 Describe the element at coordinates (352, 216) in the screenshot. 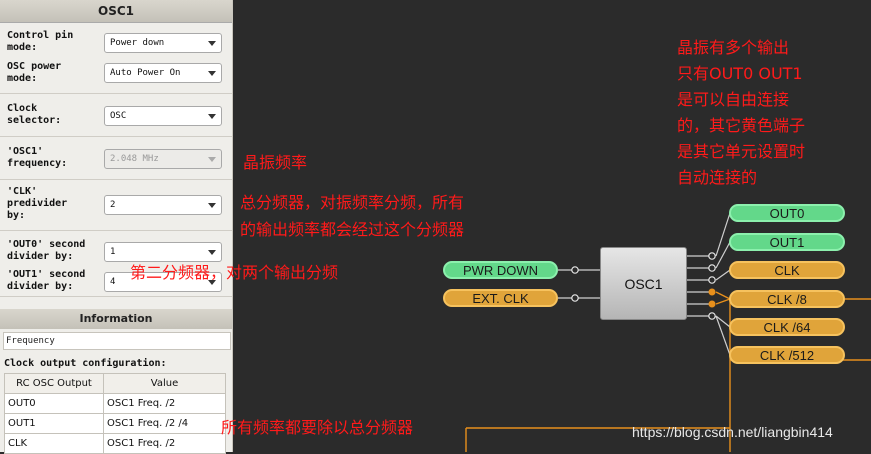

I see `annotation-predivider: 总分频器，对振频率分频，所有 的输出频率都会经过这个分频器` at that location.